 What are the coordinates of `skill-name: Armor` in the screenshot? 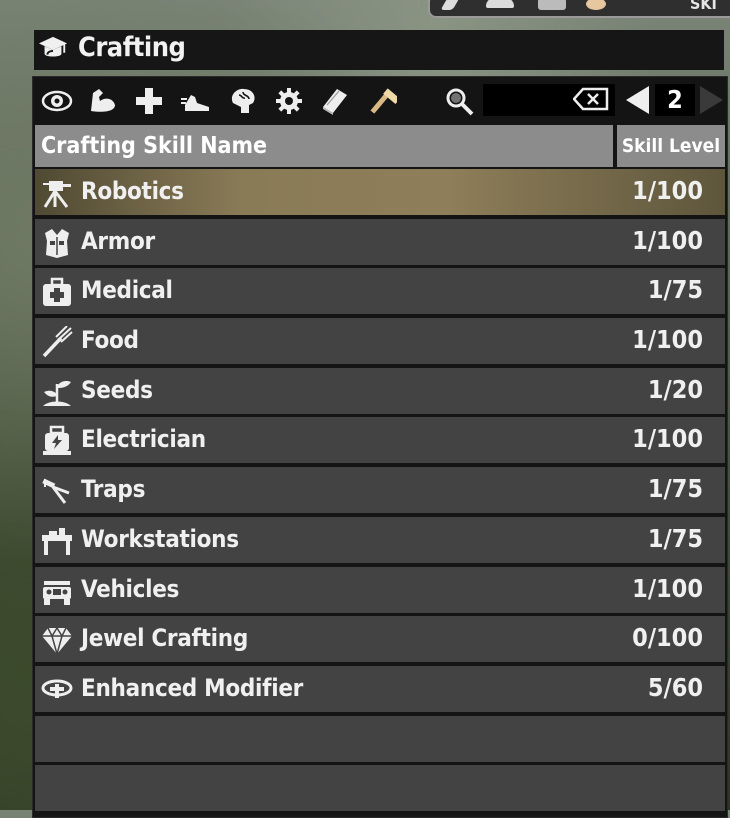 It's located at (118, 240).